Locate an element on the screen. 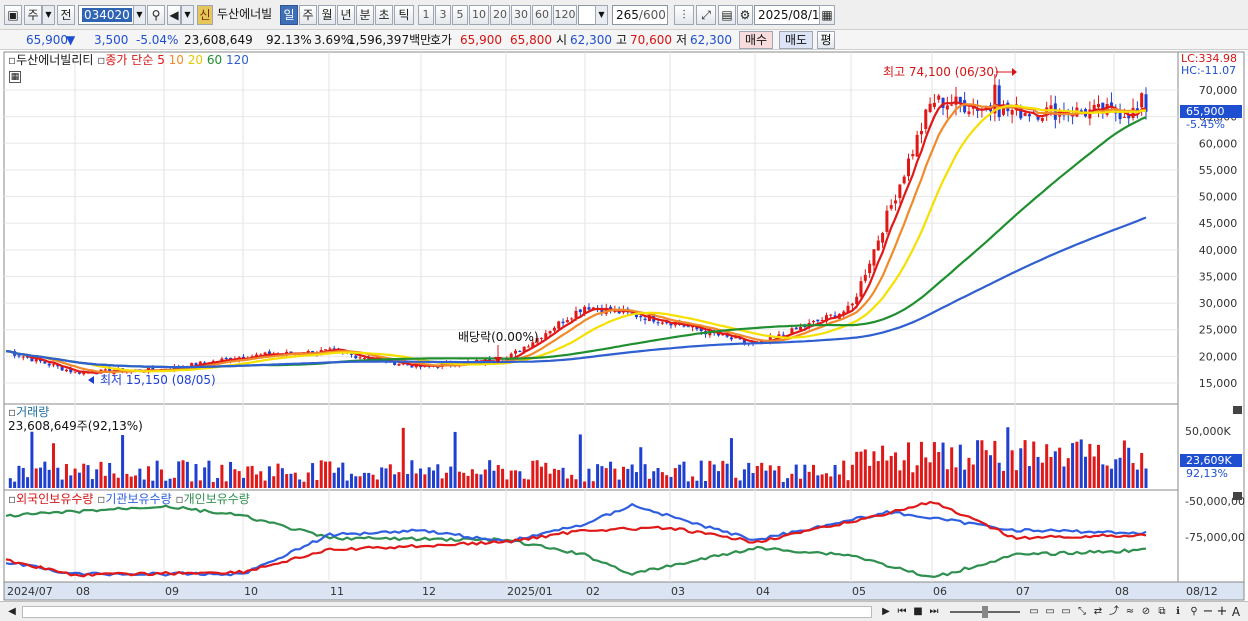 This screenshot has height=621, width=1248. compare-icon: ⇄ is located at coordinates (1098, 612).